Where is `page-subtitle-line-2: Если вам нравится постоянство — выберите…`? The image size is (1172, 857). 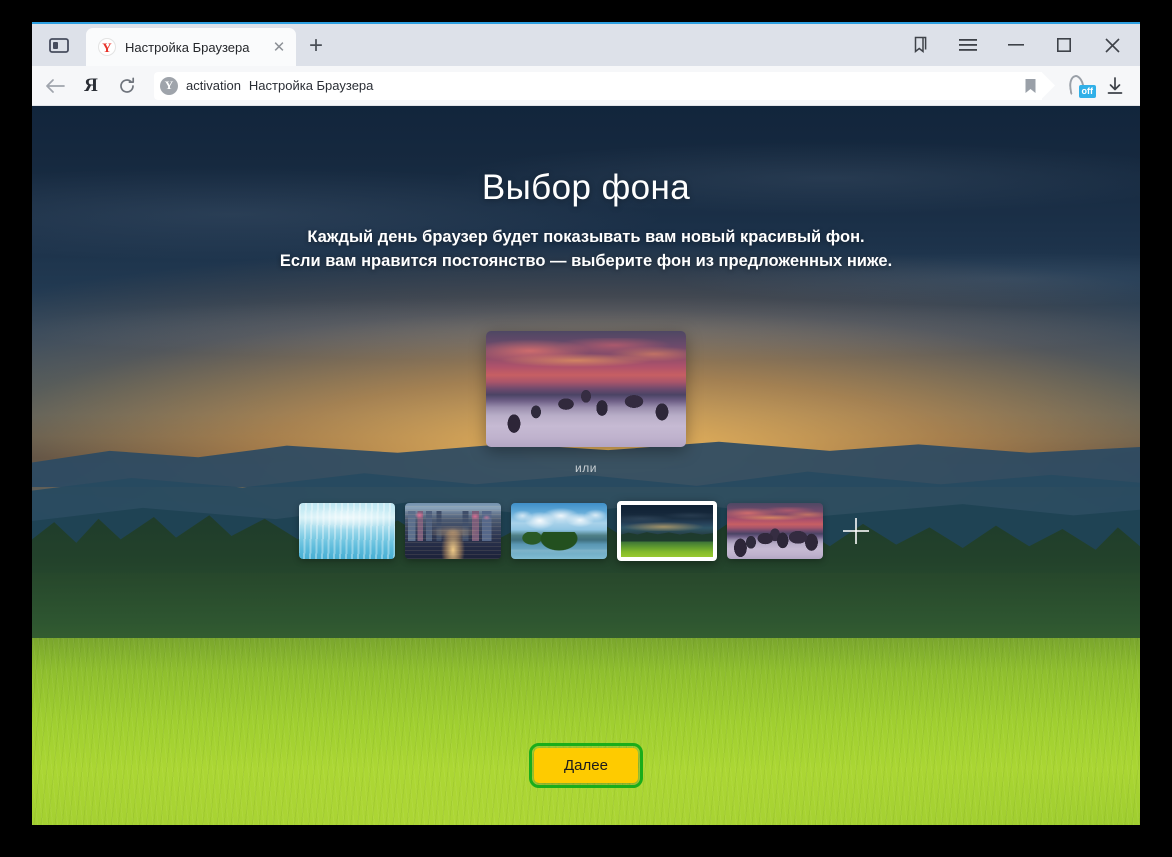
page-subtitle-line-2: Если вам нравится постоянство — выберите… is located at coordinates (586, 261).